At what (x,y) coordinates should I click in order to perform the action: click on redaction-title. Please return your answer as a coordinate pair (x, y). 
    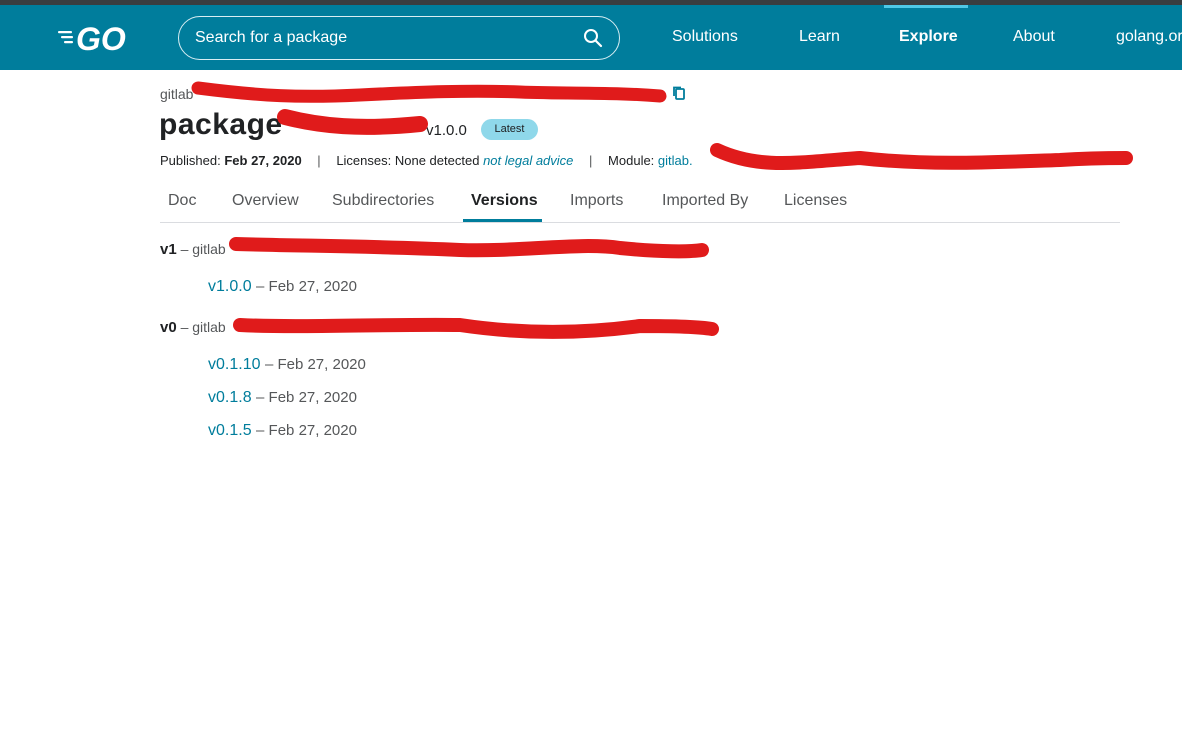
    Looking at the image, I should click on (352, 122).